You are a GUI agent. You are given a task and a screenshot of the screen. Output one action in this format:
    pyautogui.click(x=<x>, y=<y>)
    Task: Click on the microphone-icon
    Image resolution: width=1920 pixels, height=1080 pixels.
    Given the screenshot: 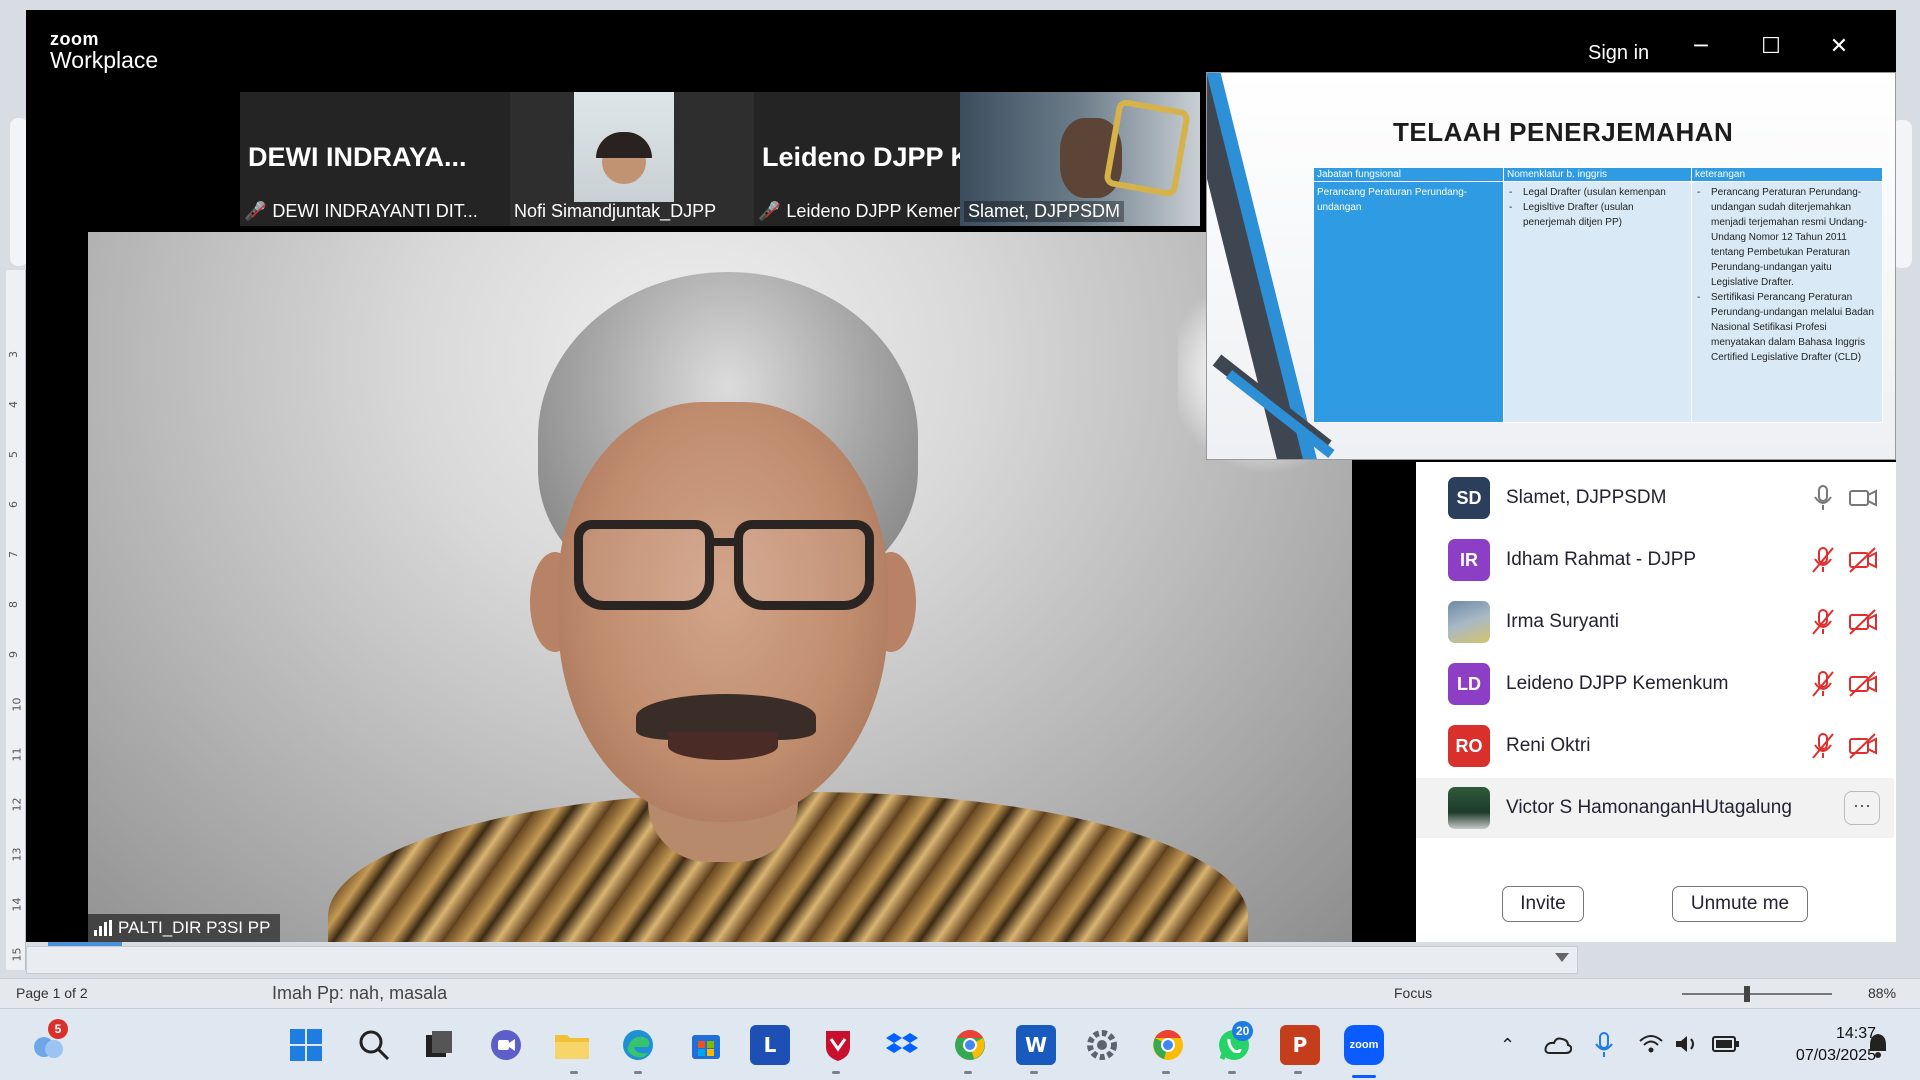 What is the action you would take?
    pyautogui.click(x=1604, y=1045)
    